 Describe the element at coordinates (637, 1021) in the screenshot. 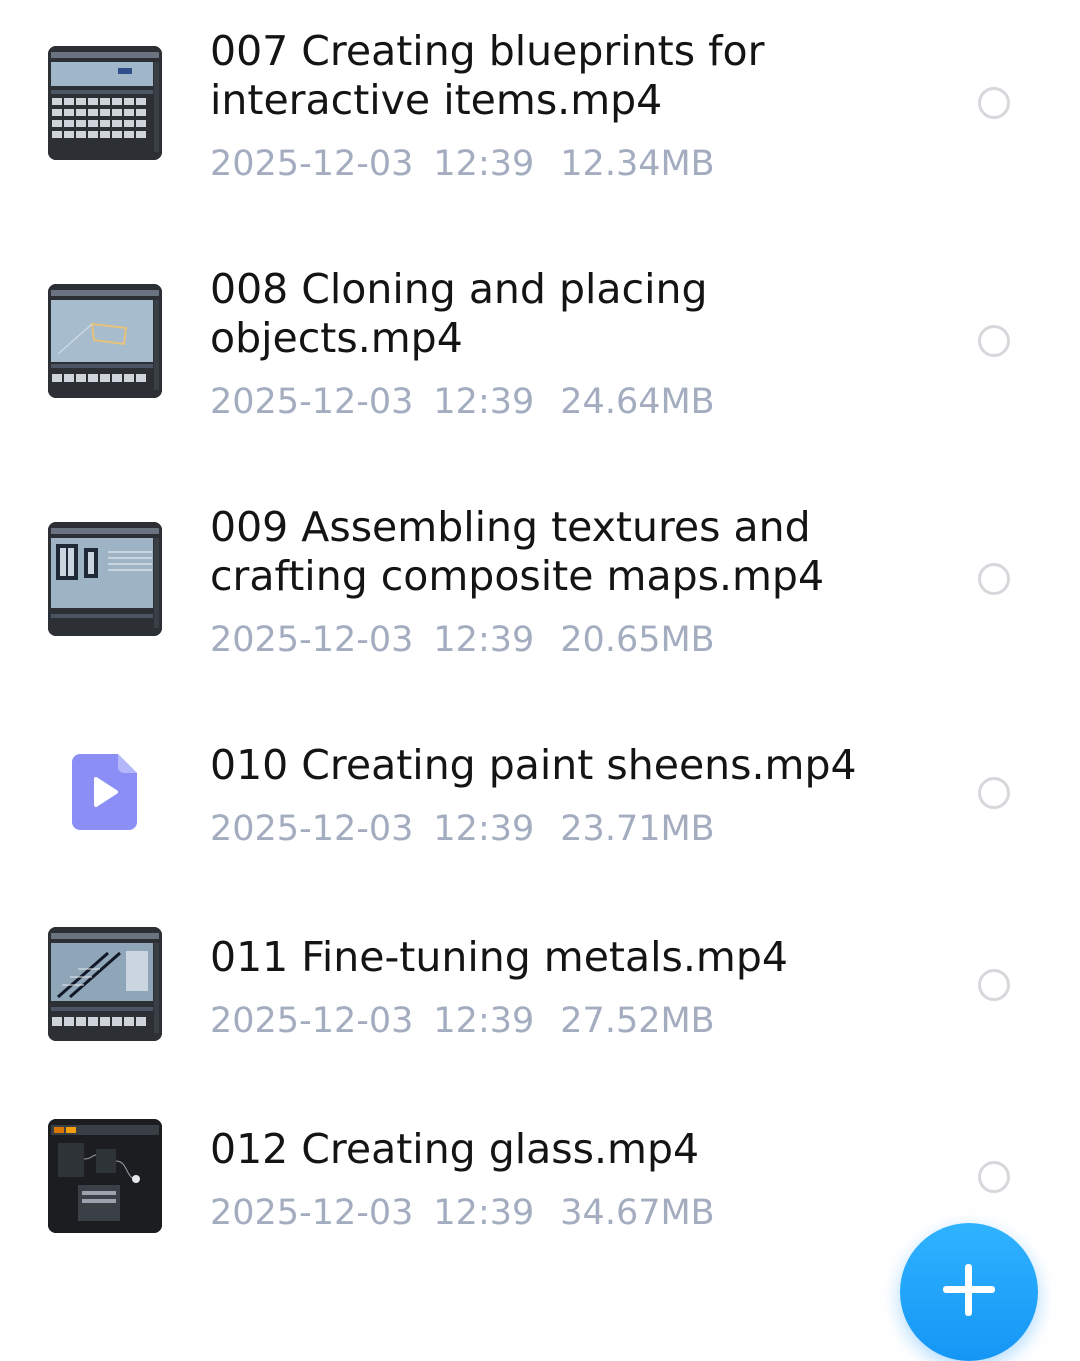

I see `file-size: 27.52MB` at that location.